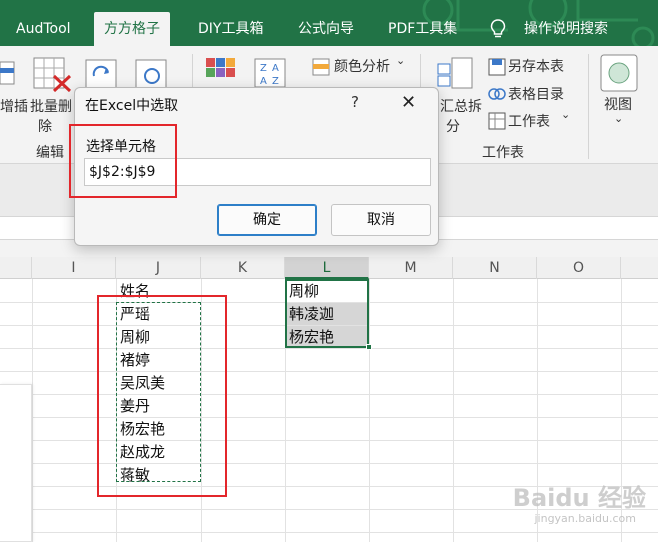 The height and width of the screenshot is (542, 658). What do you see at coordinates (45, 127) in the screenshot?
I see `batch-delete-button-line2: 除` at bounding box center [45, 127].